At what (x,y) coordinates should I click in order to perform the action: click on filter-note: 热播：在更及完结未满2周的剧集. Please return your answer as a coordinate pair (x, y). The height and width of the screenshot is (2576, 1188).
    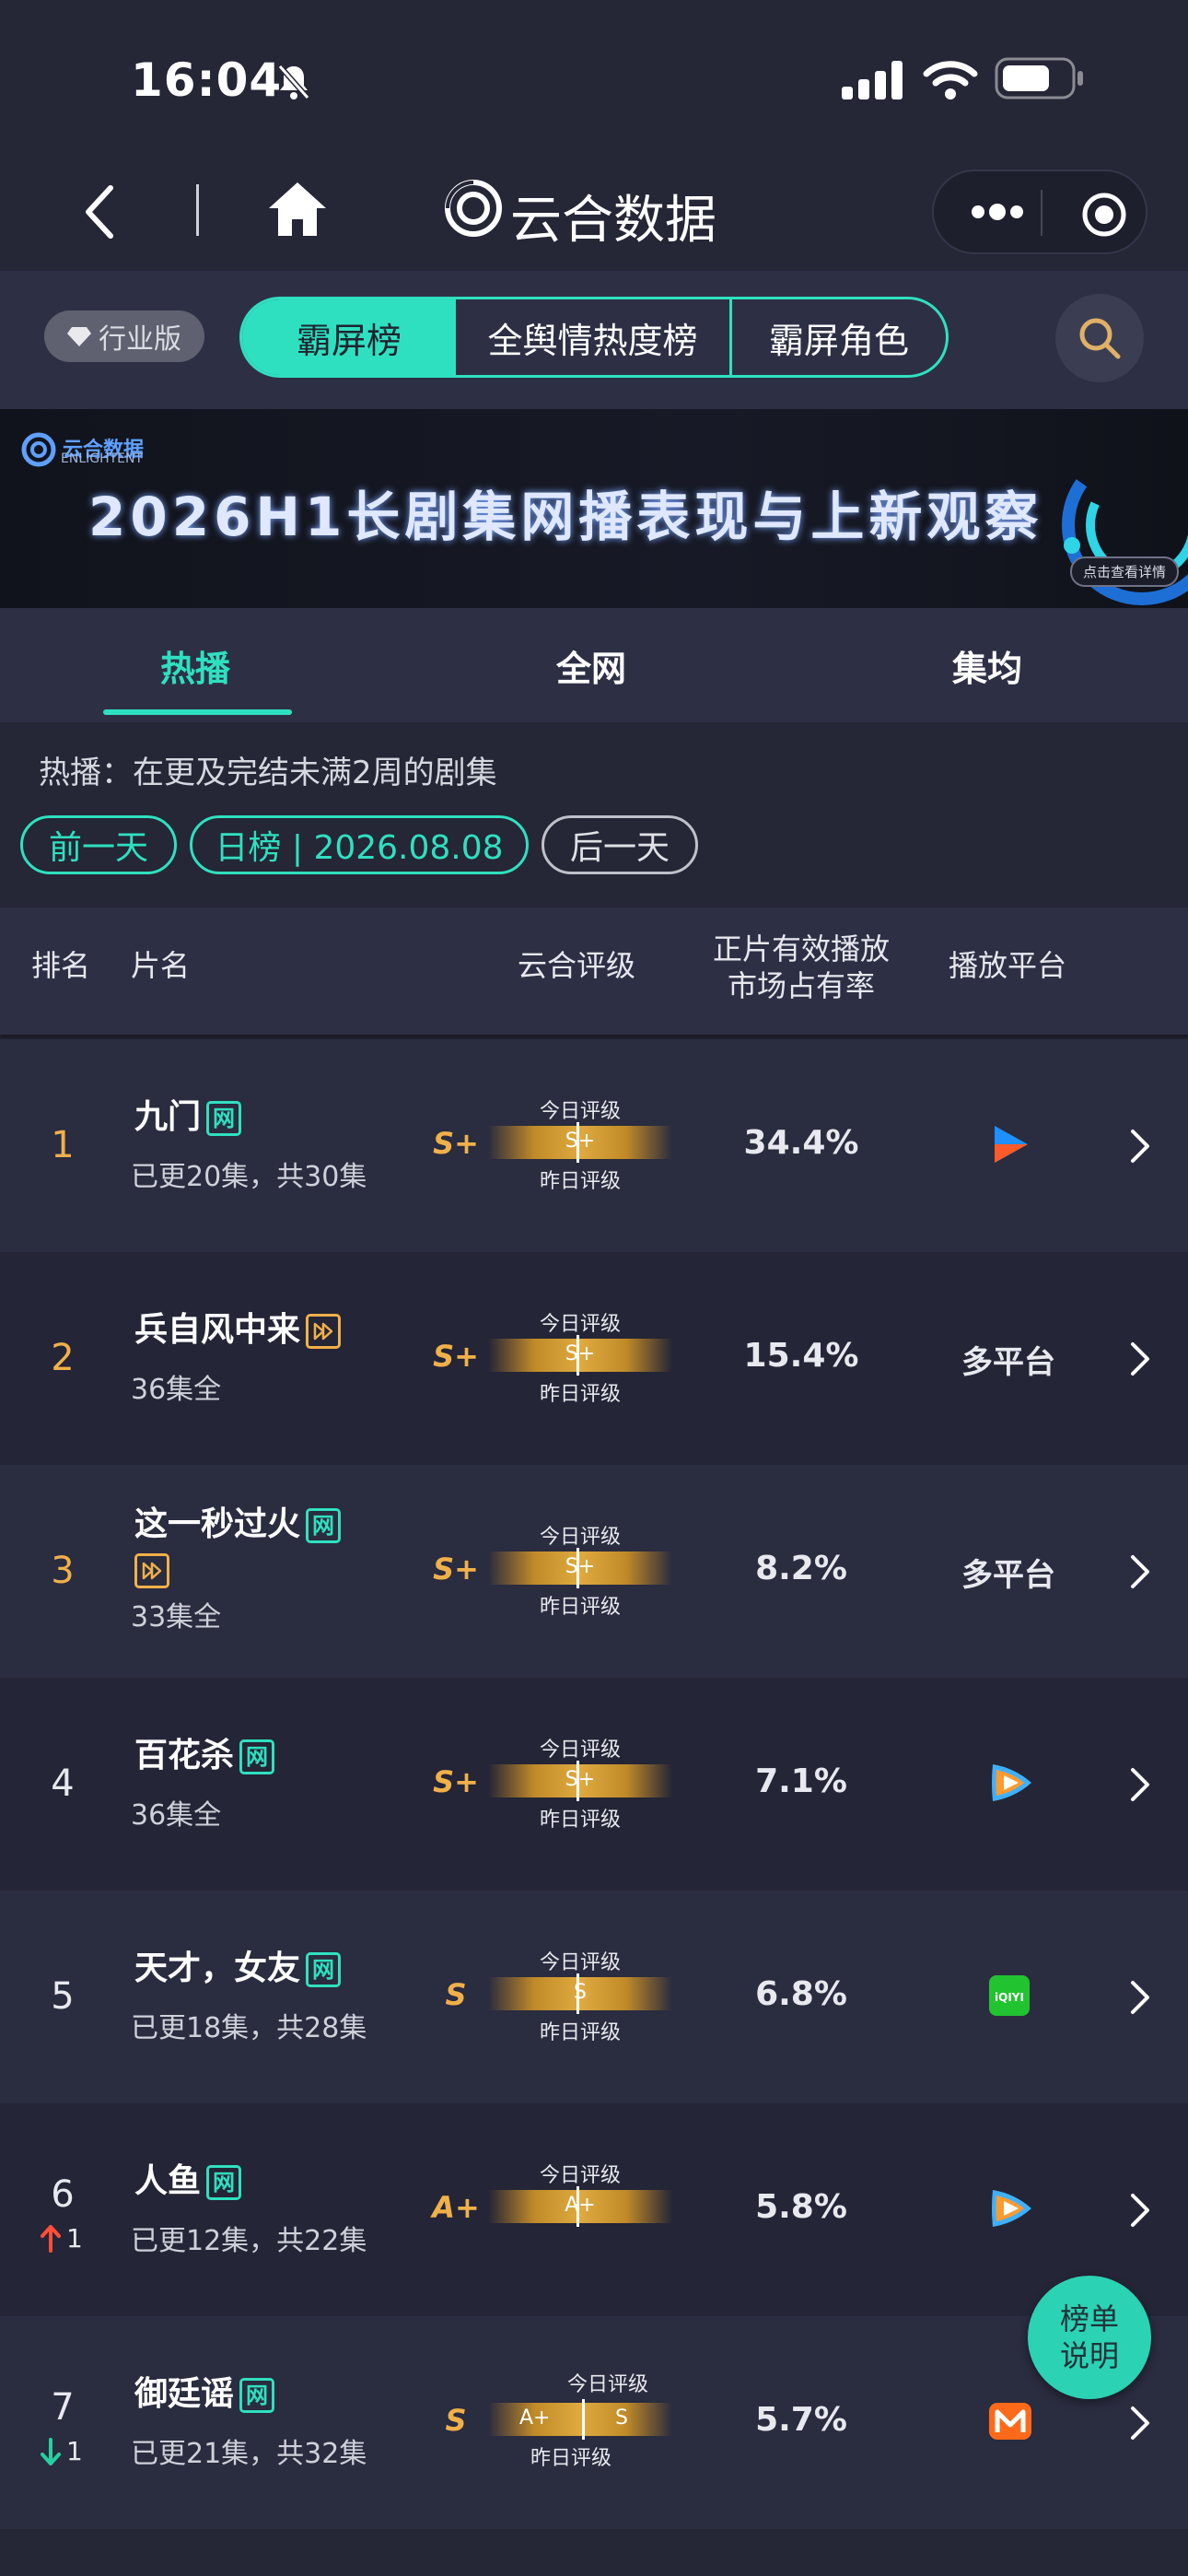
    Looking at the image, I should click on (268, 773).